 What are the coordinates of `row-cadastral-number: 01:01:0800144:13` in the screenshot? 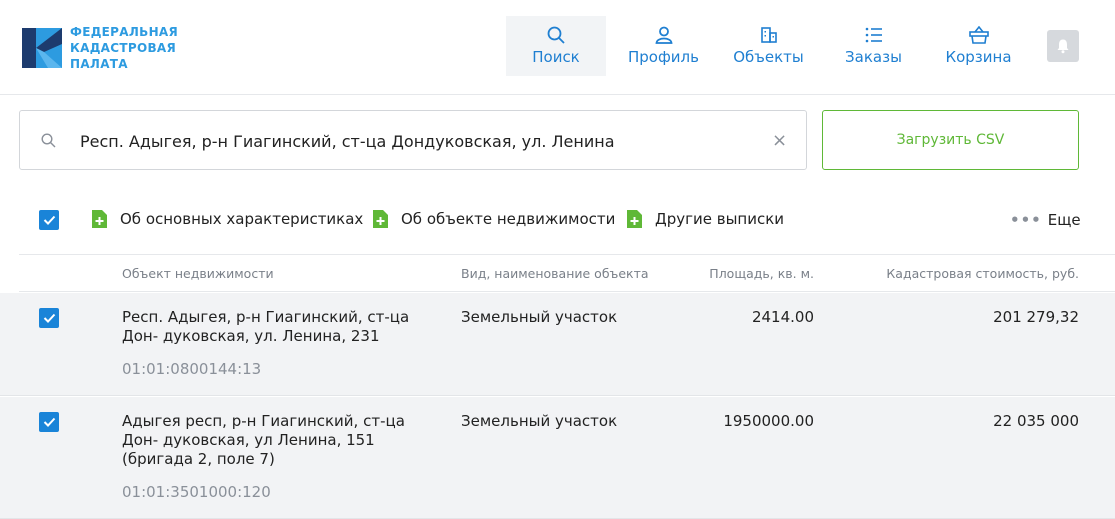 It's located at (192, 369).